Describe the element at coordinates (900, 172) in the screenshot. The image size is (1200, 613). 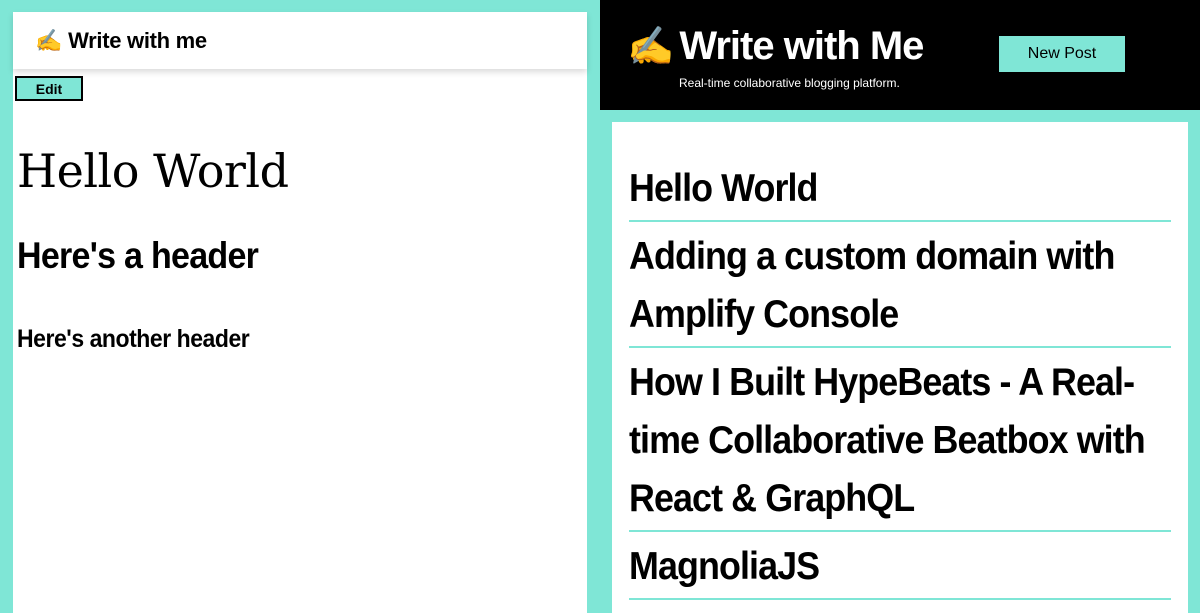
I see `post-link: Hello World` at that location.